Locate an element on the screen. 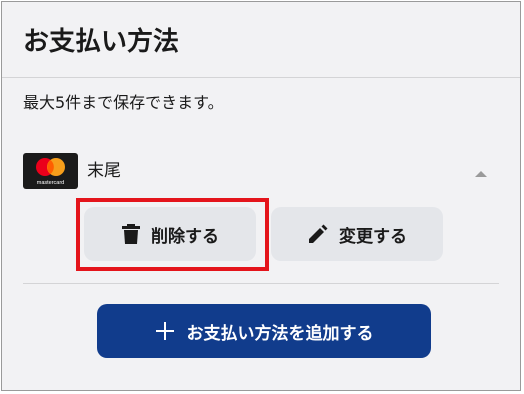 The height and width of the screenshot is (394, 524). limit-description: 最大5件まで保存できます。 is located at coordinates (123, 102).